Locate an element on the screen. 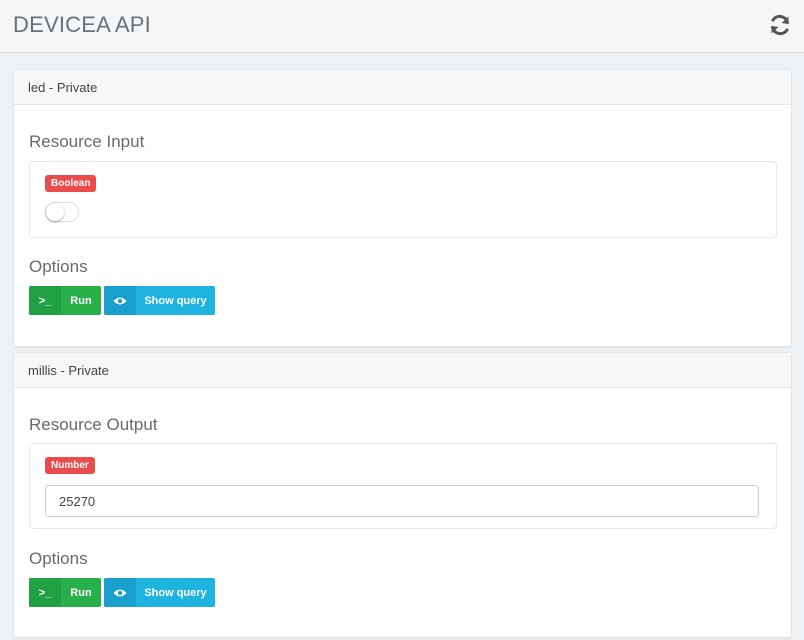  type-badge: Number is located at coordinates (70, 465).